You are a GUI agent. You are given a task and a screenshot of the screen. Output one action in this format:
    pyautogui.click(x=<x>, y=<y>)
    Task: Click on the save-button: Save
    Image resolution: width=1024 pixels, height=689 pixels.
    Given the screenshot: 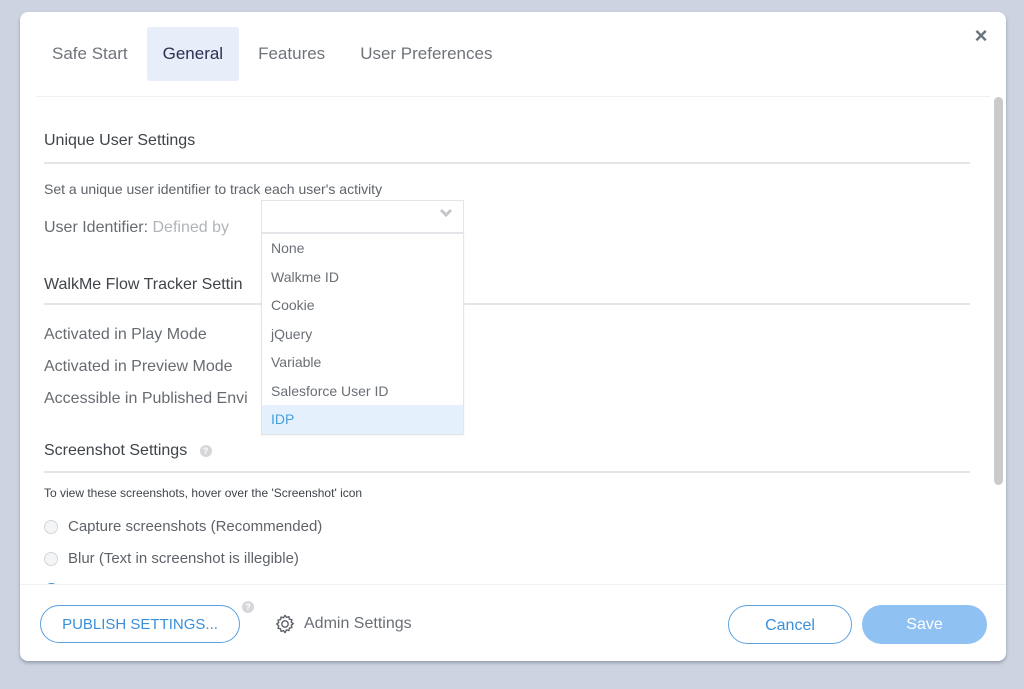 What is the action you would take?
    pyautogui.click(x=924, y=624)
    